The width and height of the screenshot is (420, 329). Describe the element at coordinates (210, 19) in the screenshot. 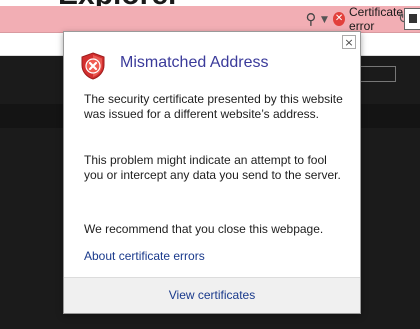

I see `address-bar: ⚲ ▼ ✕ Certificate error ↻` at that location.